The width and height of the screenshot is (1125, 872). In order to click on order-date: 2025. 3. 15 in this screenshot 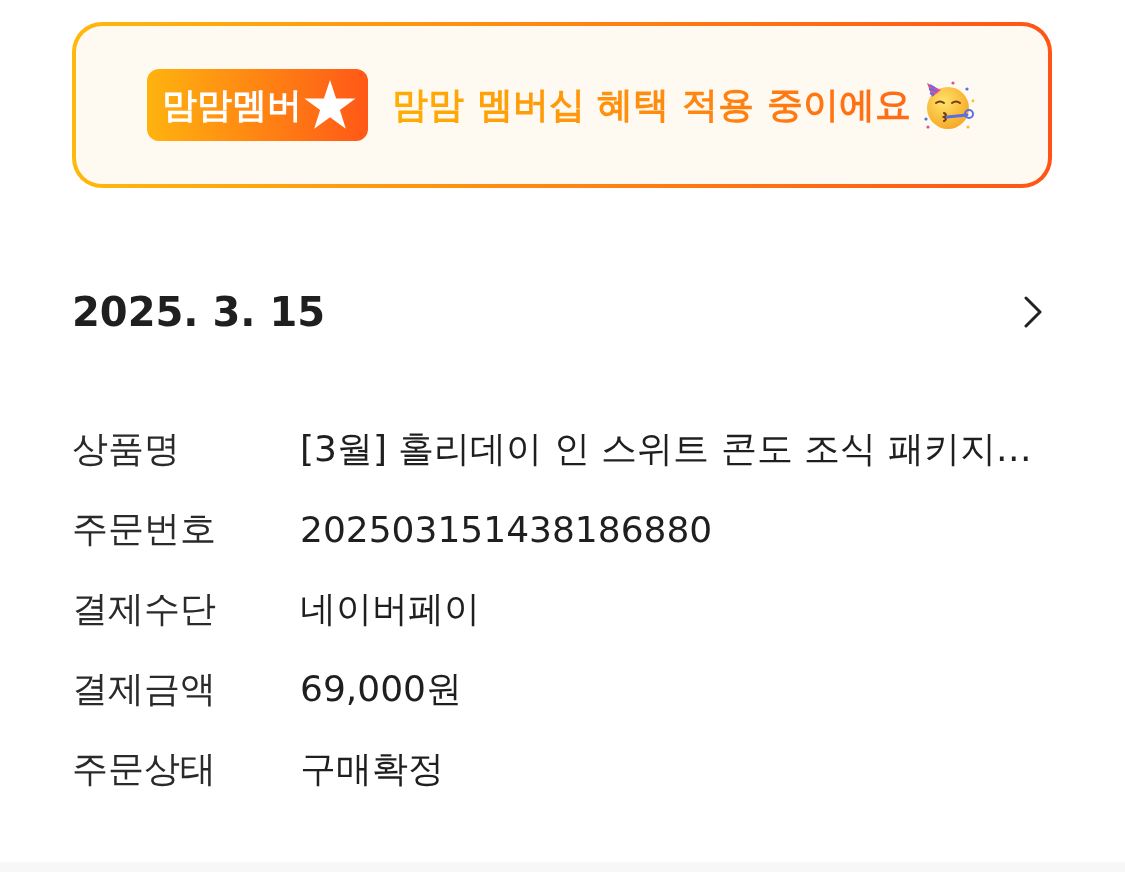, I will do `click(199, 312)`.